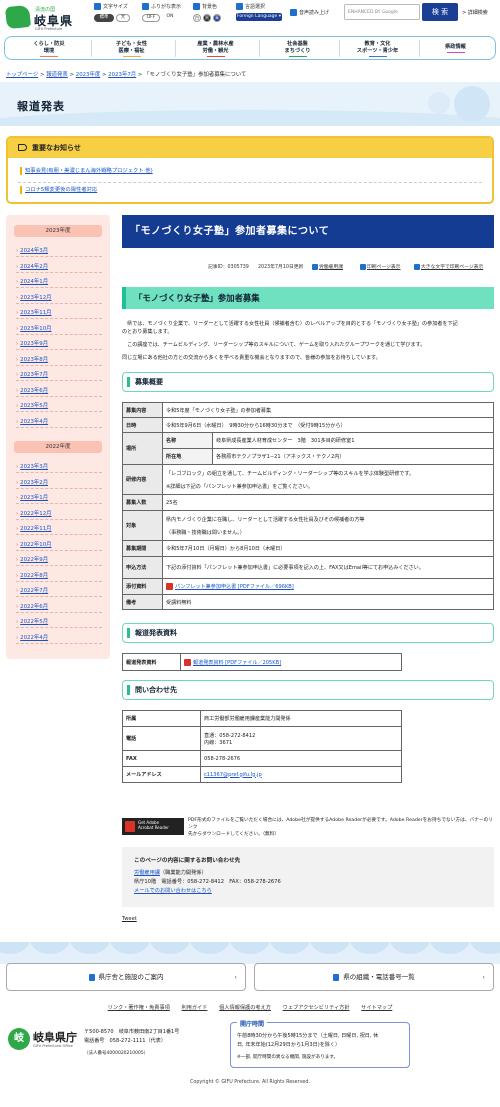 The image size is (500, 1107). What do you see at coordinates (59, 514) in the screenshot?
I see `sidebar-month-link: › 2022年12月` at bounding box center [59, 514].